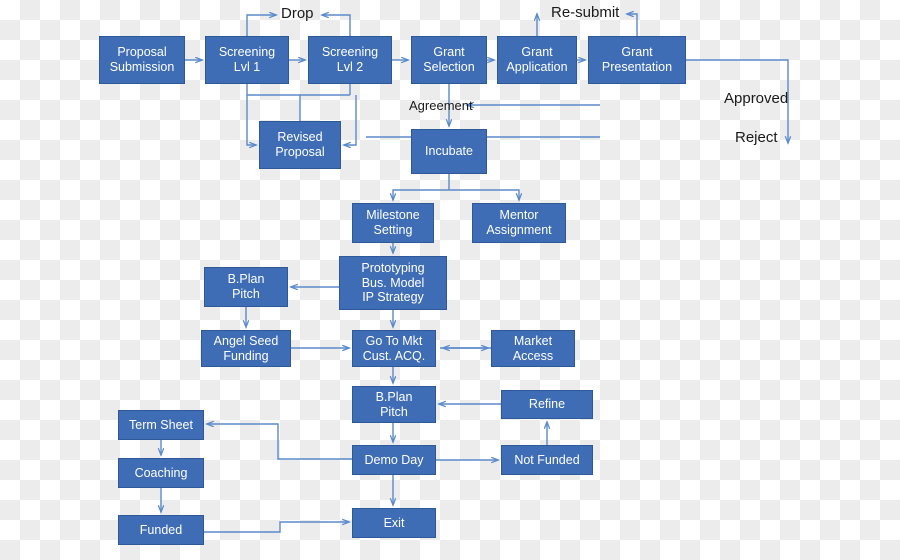 The width and height of the screenshot is (900, 560). What do you see at coordinates (519, 223) in the screenshot?
I see `node-mentor-assignment: Mentor Assignment` at bounding box center [519, 223].